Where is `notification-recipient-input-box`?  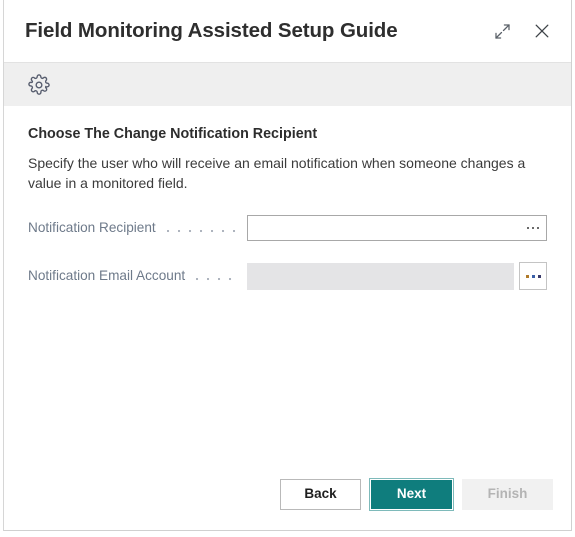 notification-recipient-input-box is located at coordinates (397, 228).